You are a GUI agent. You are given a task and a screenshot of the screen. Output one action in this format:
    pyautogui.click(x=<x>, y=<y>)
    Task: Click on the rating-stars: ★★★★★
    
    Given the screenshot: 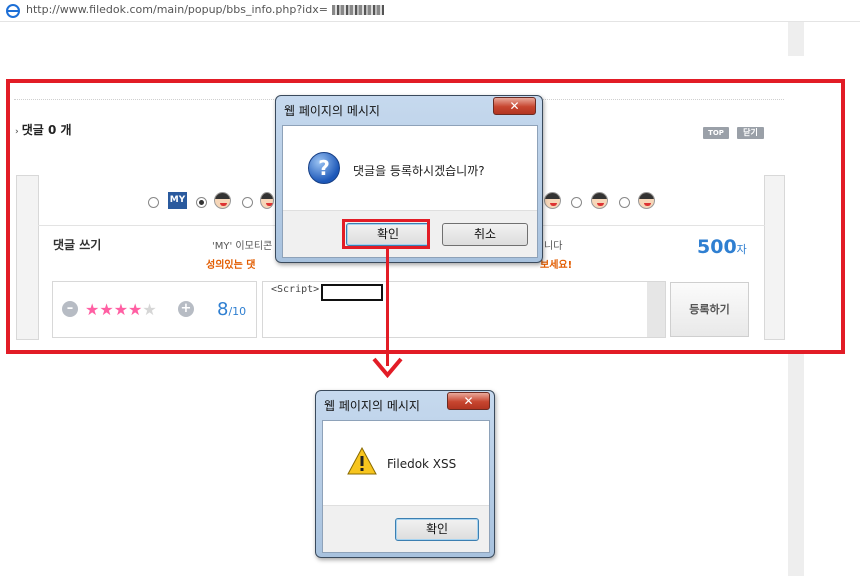 What is the action you would take?
    pyautogui.click(x=121, y=309)
    